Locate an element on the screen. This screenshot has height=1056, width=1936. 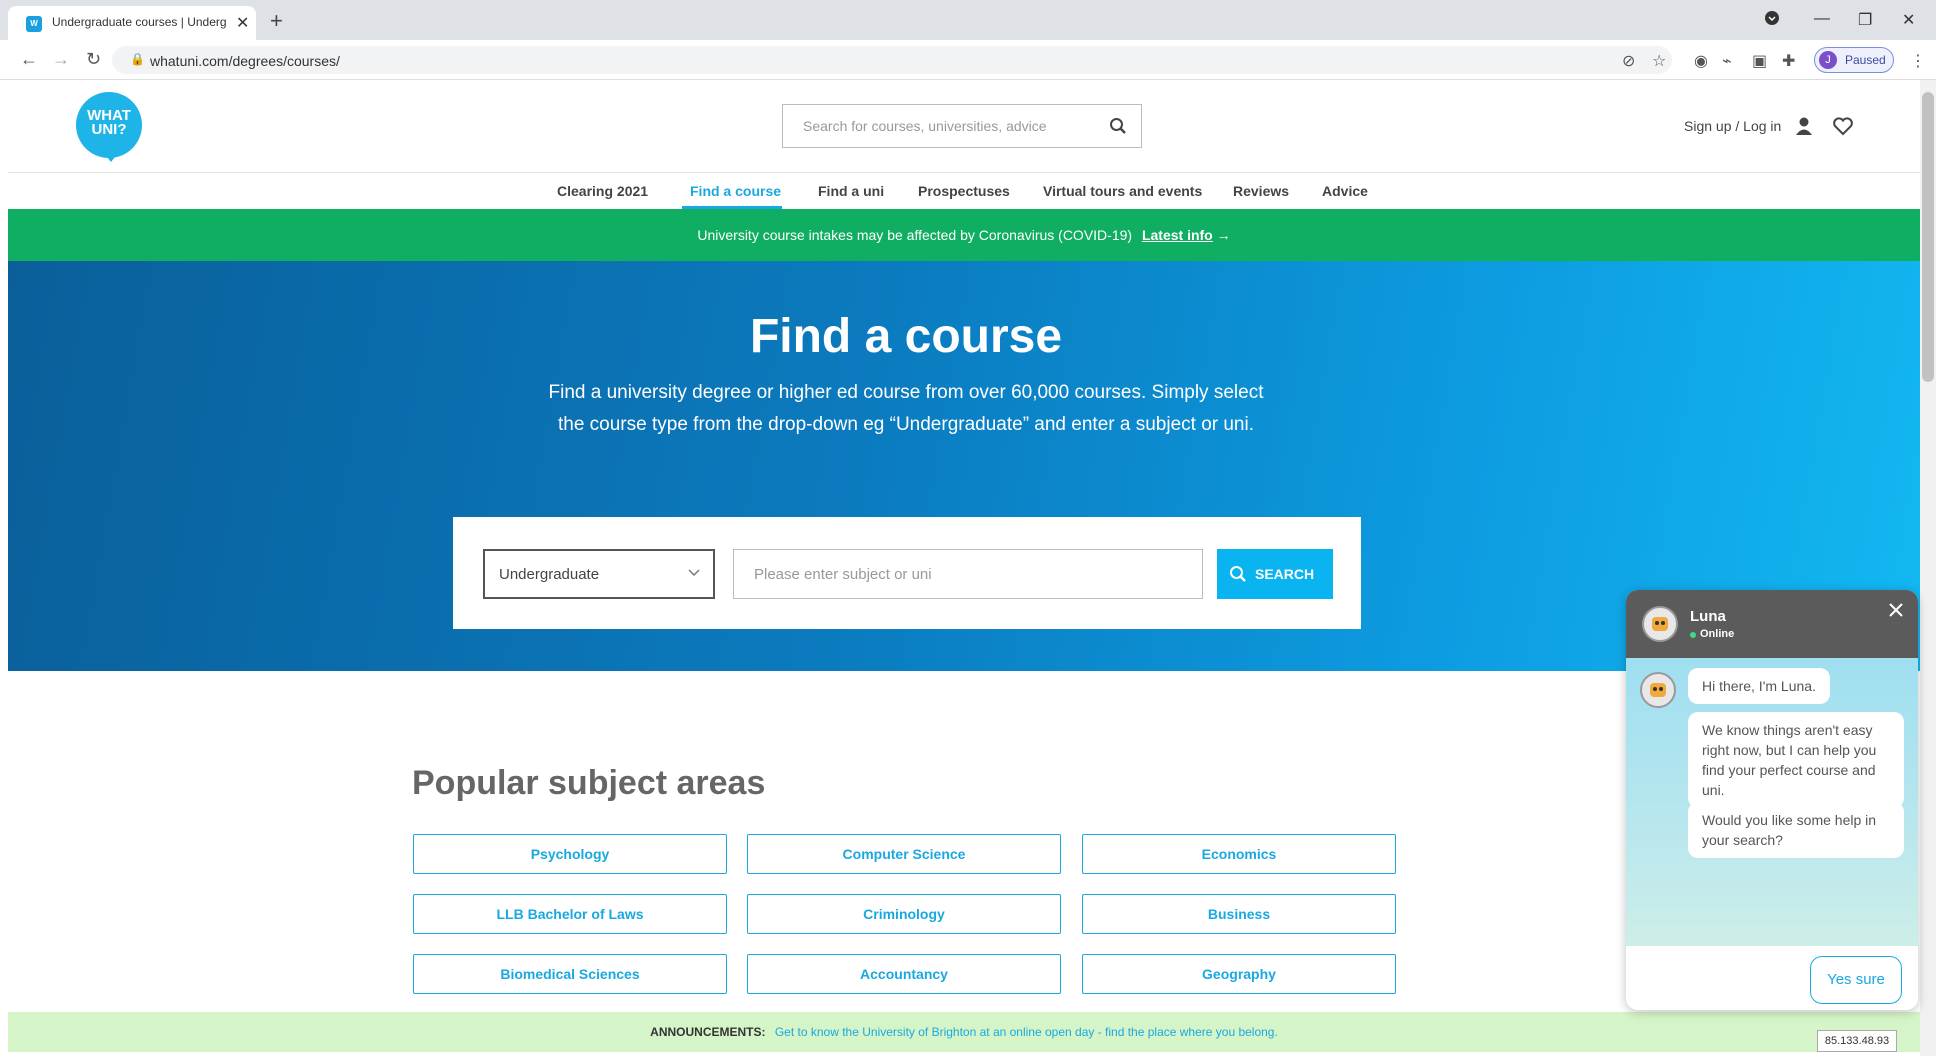
subject-placeholder: Please enter subject or uni is located at coordinates (843, 574).